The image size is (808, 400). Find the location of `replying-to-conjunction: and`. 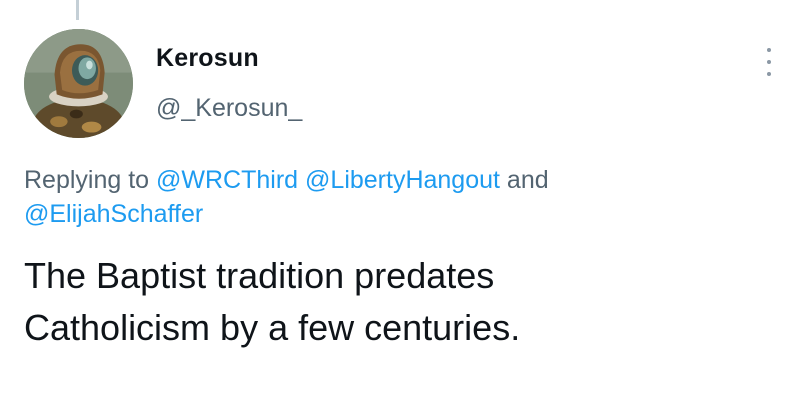

replying-to-conjunction: and is located at coordinates (527, 180).